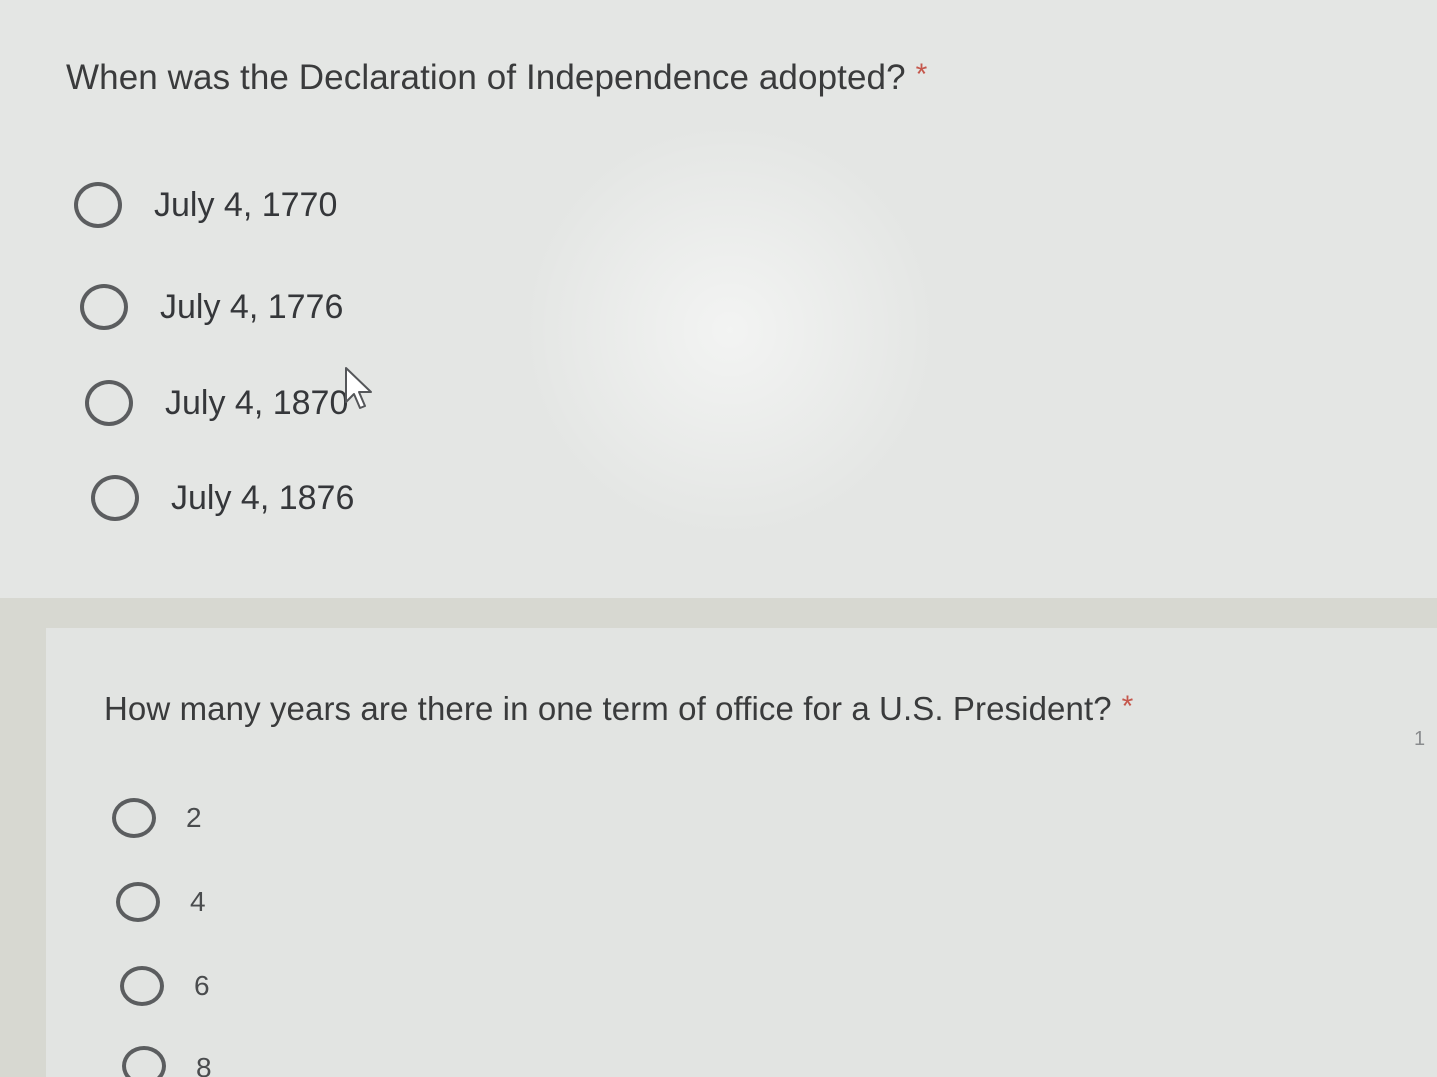  What do you see at coordinates (257, 402) in the screenshot?
I see `option-label: July 4, 1870` at bounding box center [257, 402].